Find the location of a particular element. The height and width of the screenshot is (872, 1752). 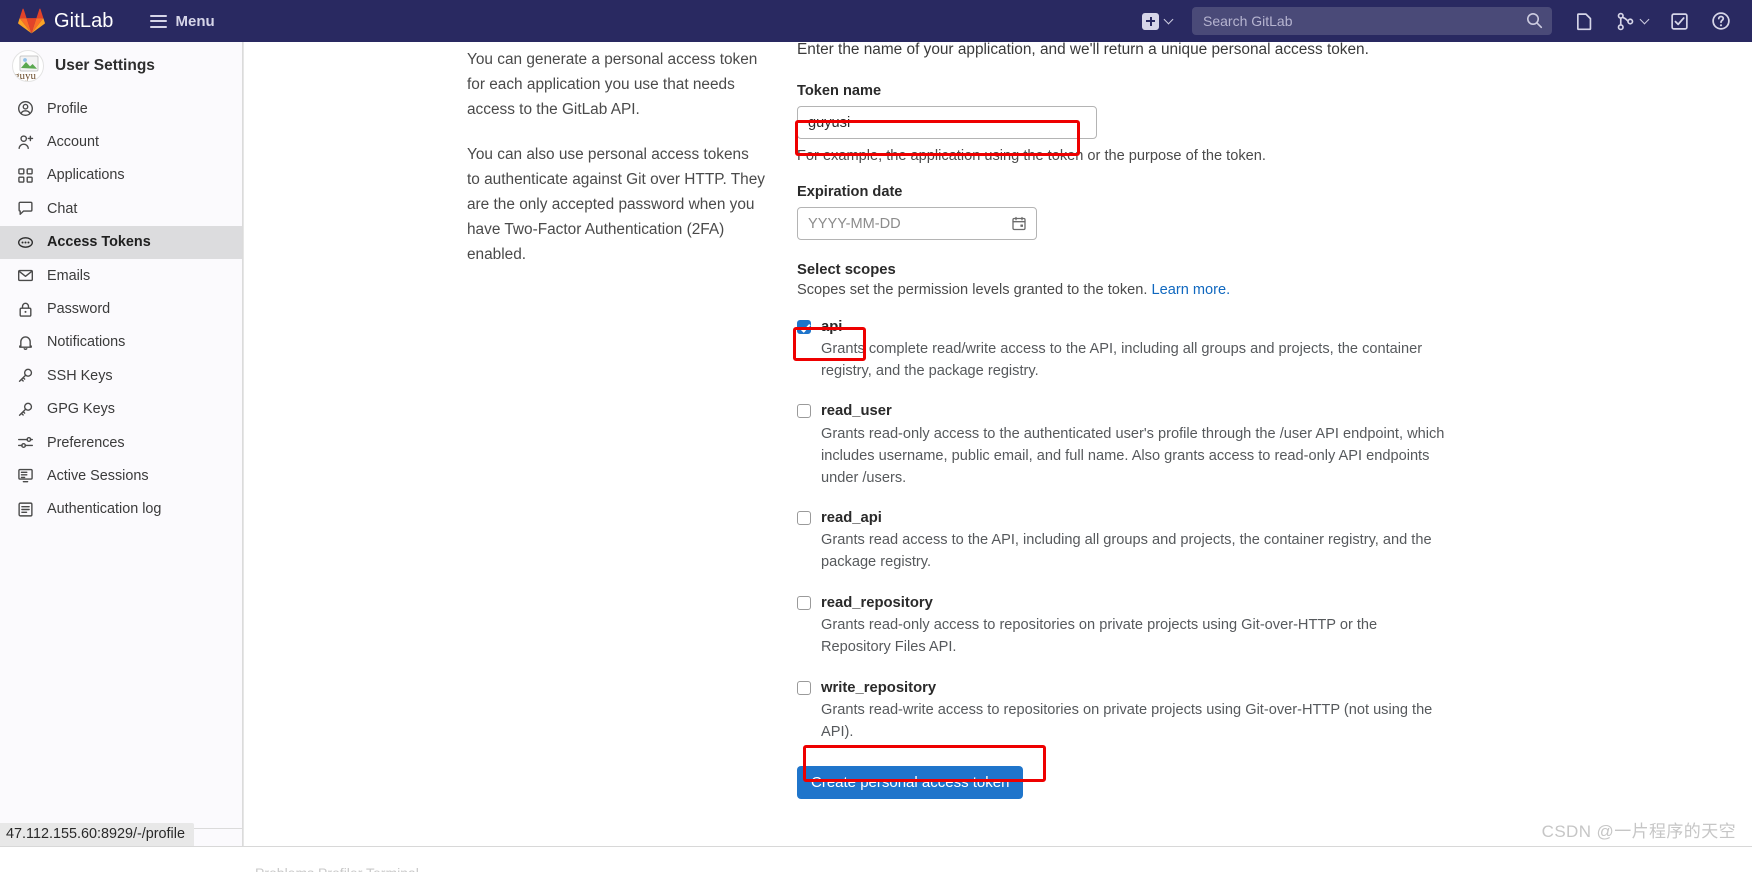

scope-checkbox-api is located at coordinates (804, 326).